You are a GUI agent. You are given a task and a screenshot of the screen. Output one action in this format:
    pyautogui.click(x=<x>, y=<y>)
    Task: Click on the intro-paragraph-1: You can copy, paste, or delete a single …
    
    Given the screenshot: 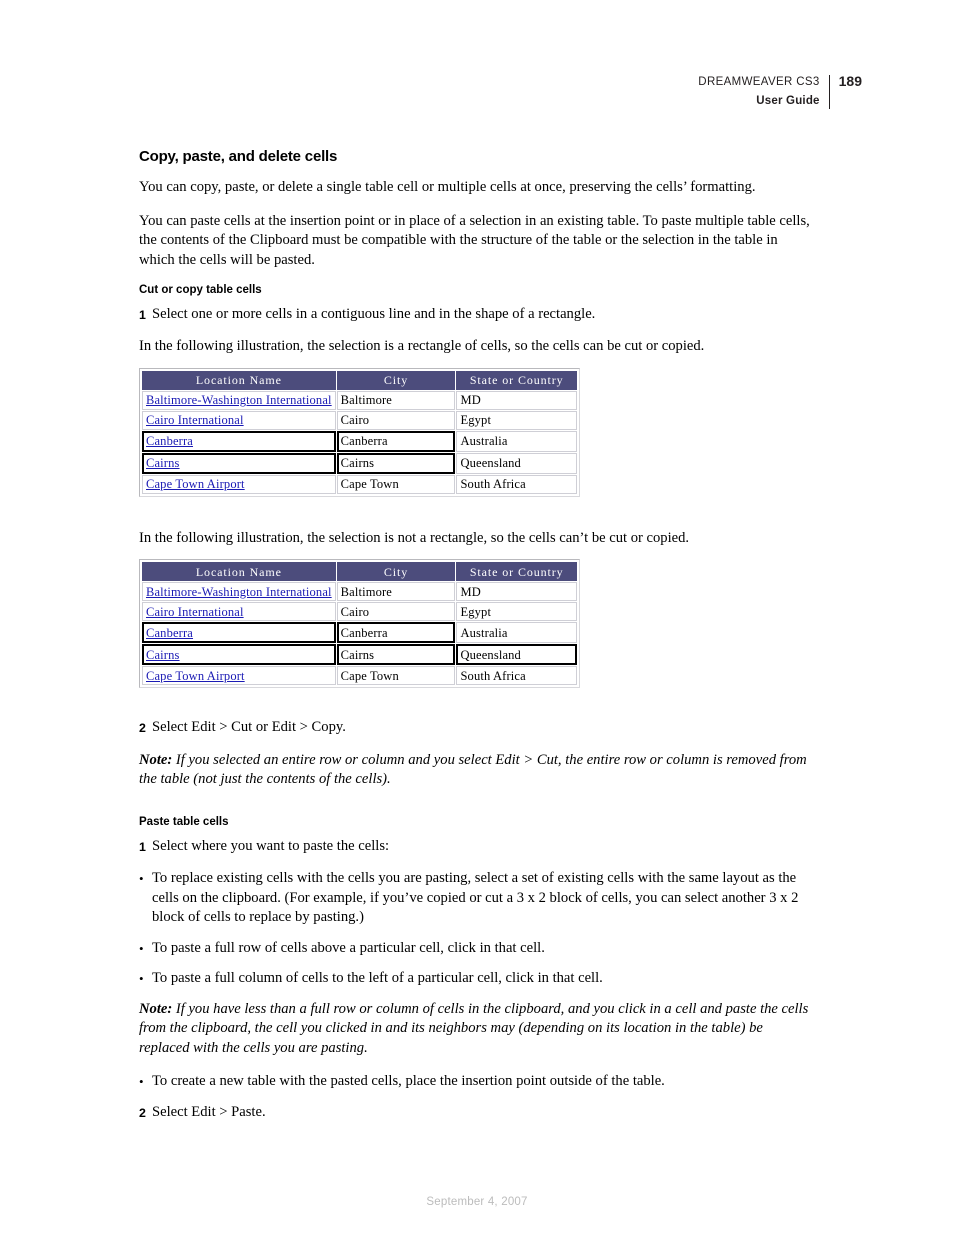 What is the action you would take?
    pyautogui.click(x=447, y=187)
    